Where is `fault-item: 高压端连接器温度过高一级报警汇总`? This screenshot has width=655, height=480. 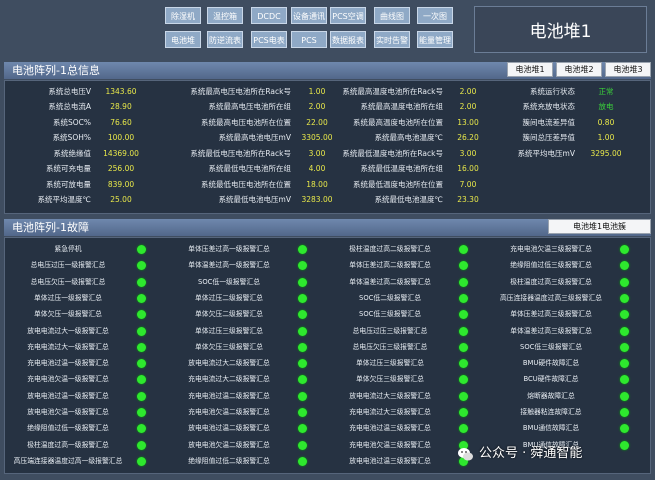
fault-item: 高压端连接器温度过高一级报警汇总 is located at coordinates (82, 461).